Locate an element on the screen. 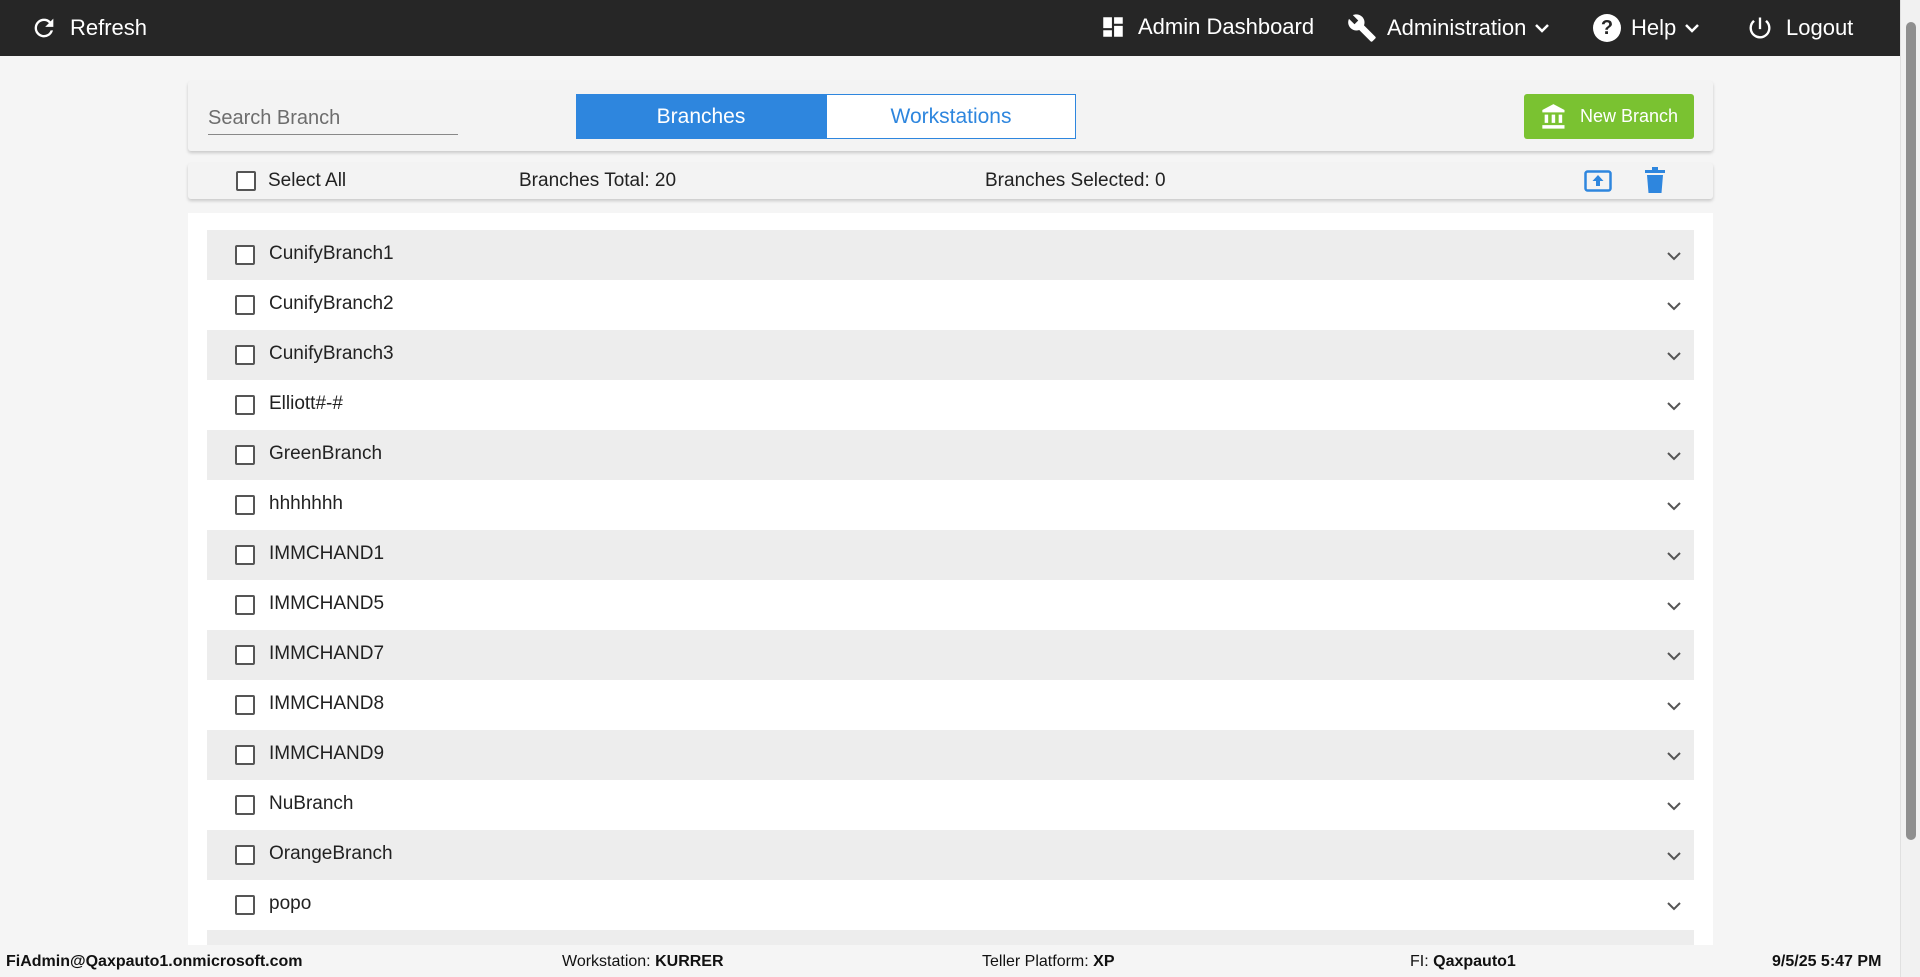 This screenshot has width=1920, height=977. select-all-checkbox is located at coordinates (246, 181).